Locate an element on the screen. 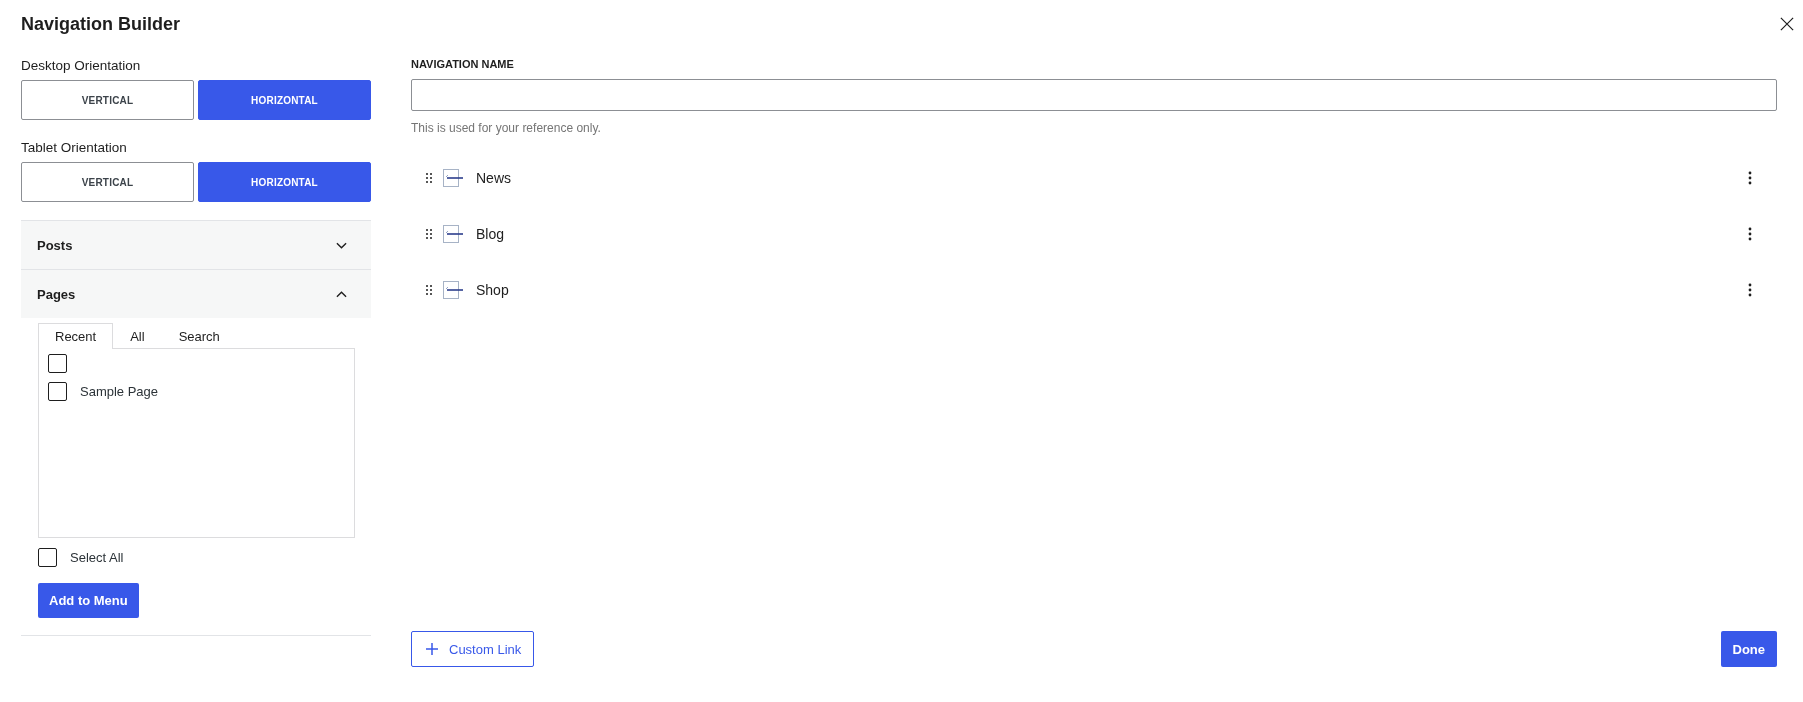 The width and height of the screenshot is (1803, 702). plus-icon is located at coordinates (432, 649).